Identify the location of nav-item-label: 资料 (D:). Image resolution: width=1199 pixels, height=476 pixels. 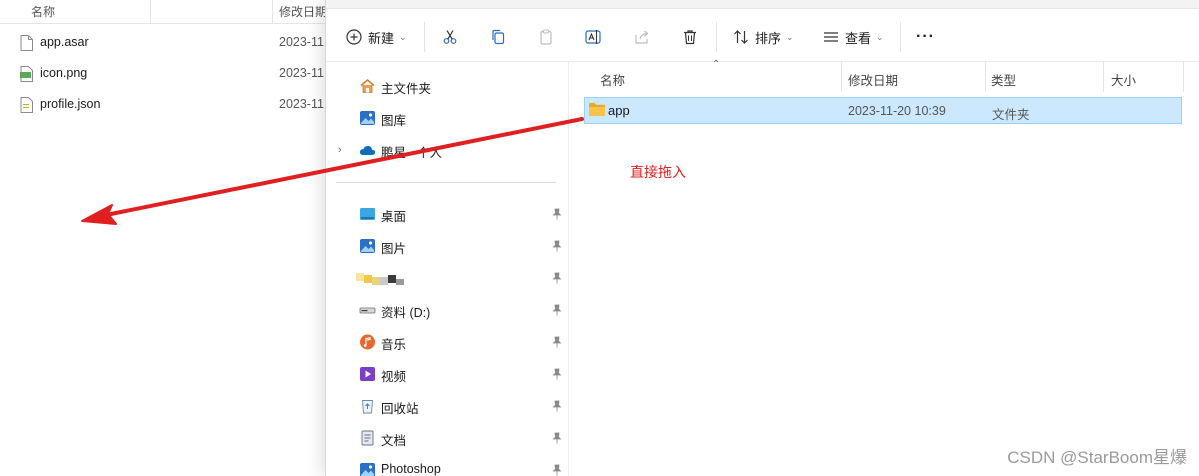
(406, 313).